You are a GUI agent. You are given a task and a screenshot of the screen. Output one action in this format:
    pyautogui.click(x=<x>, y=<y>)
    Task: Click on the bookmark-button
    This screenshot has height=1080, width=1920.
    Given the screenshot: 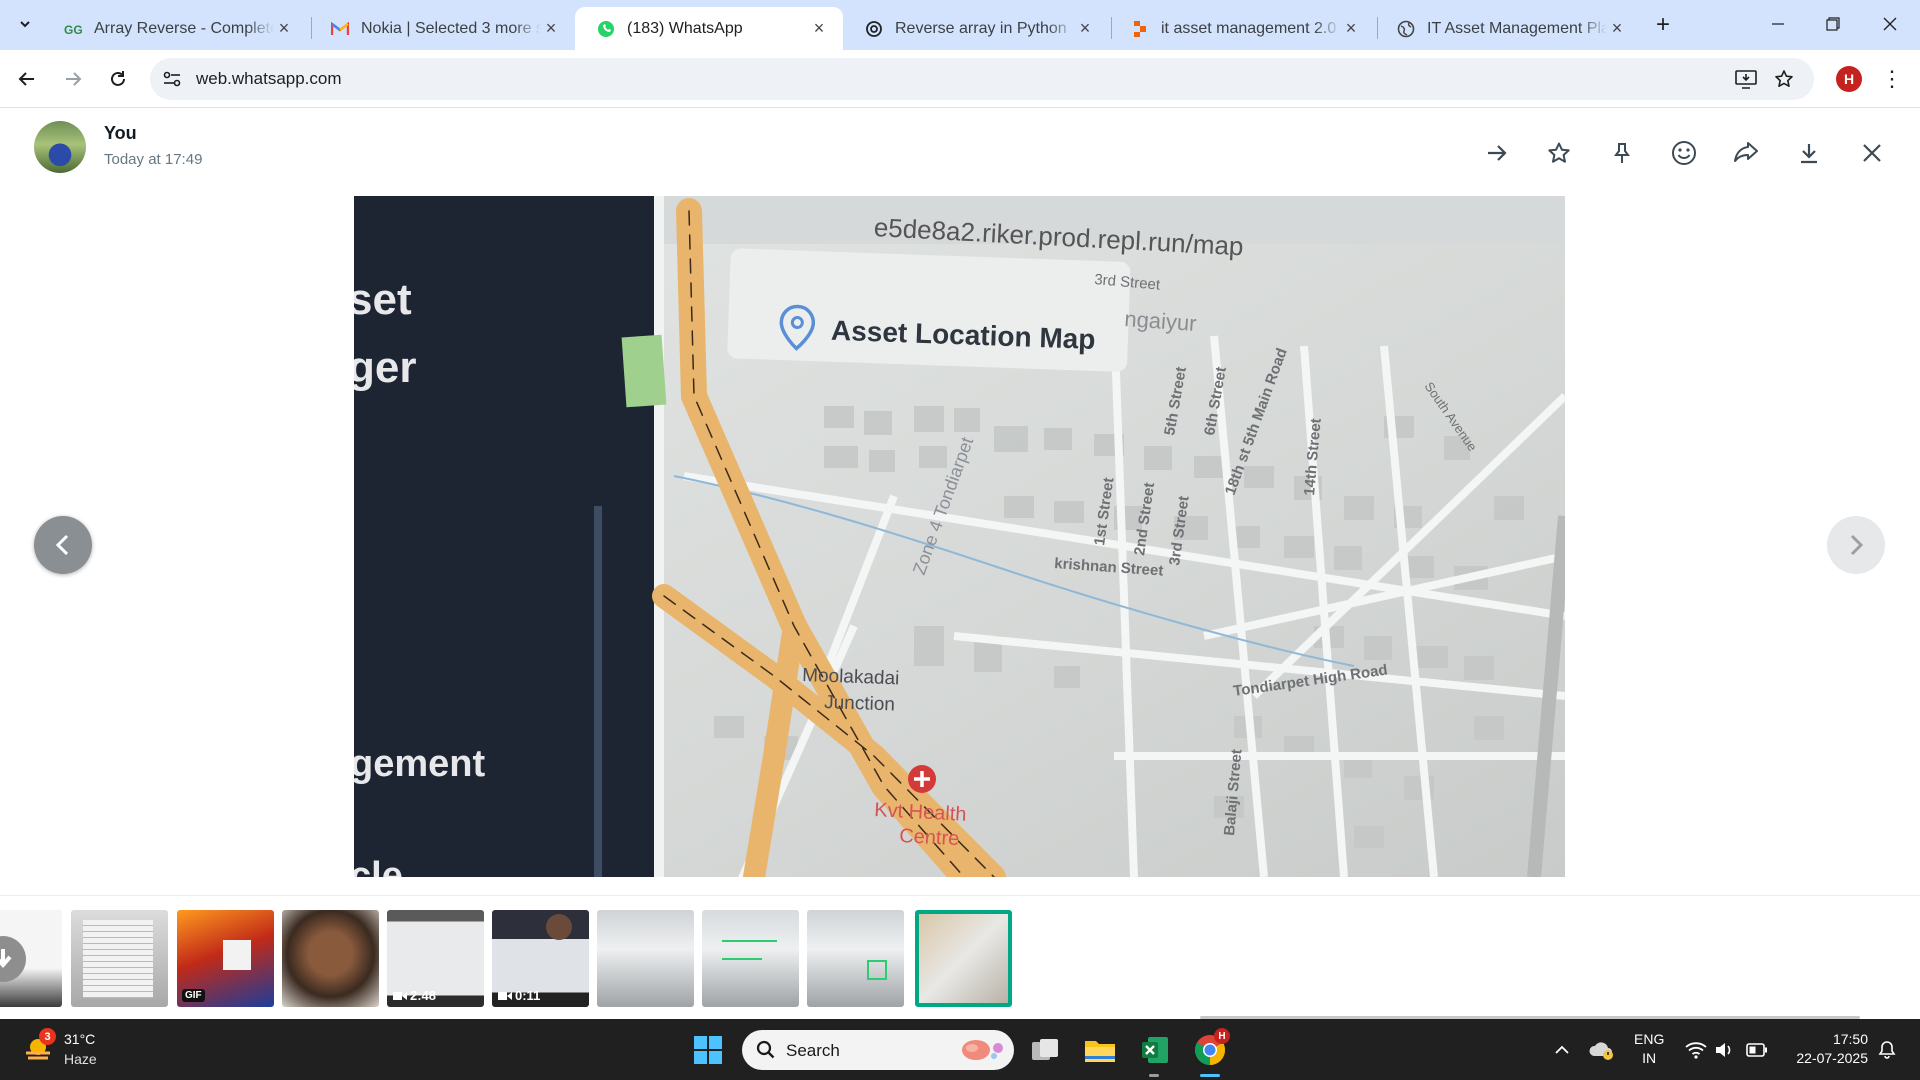 What is the action you would take?
    pyautogui.click(x=1784, y=79)
    